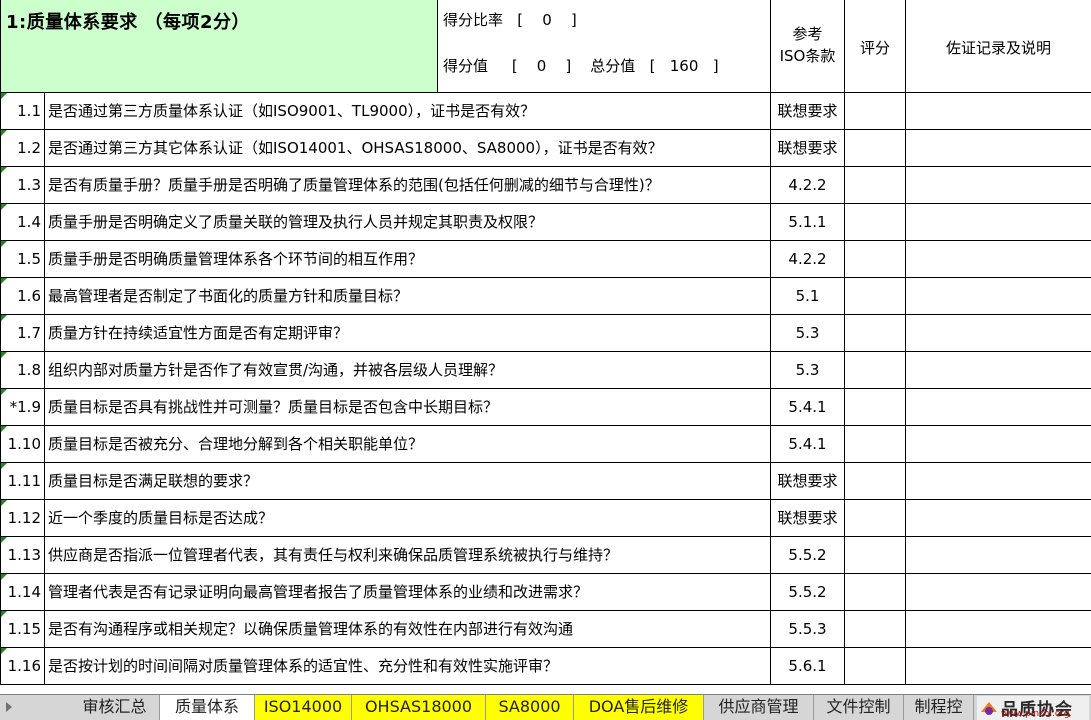 This screenshot has height=720, width=1091. Describe the element at coordinates (408, 555) in the screenshot. I see `question-cell: 供应商是否指派一位管理者代表，其有责任与权利来确保品质管理系统被执行与维持？` at that location.